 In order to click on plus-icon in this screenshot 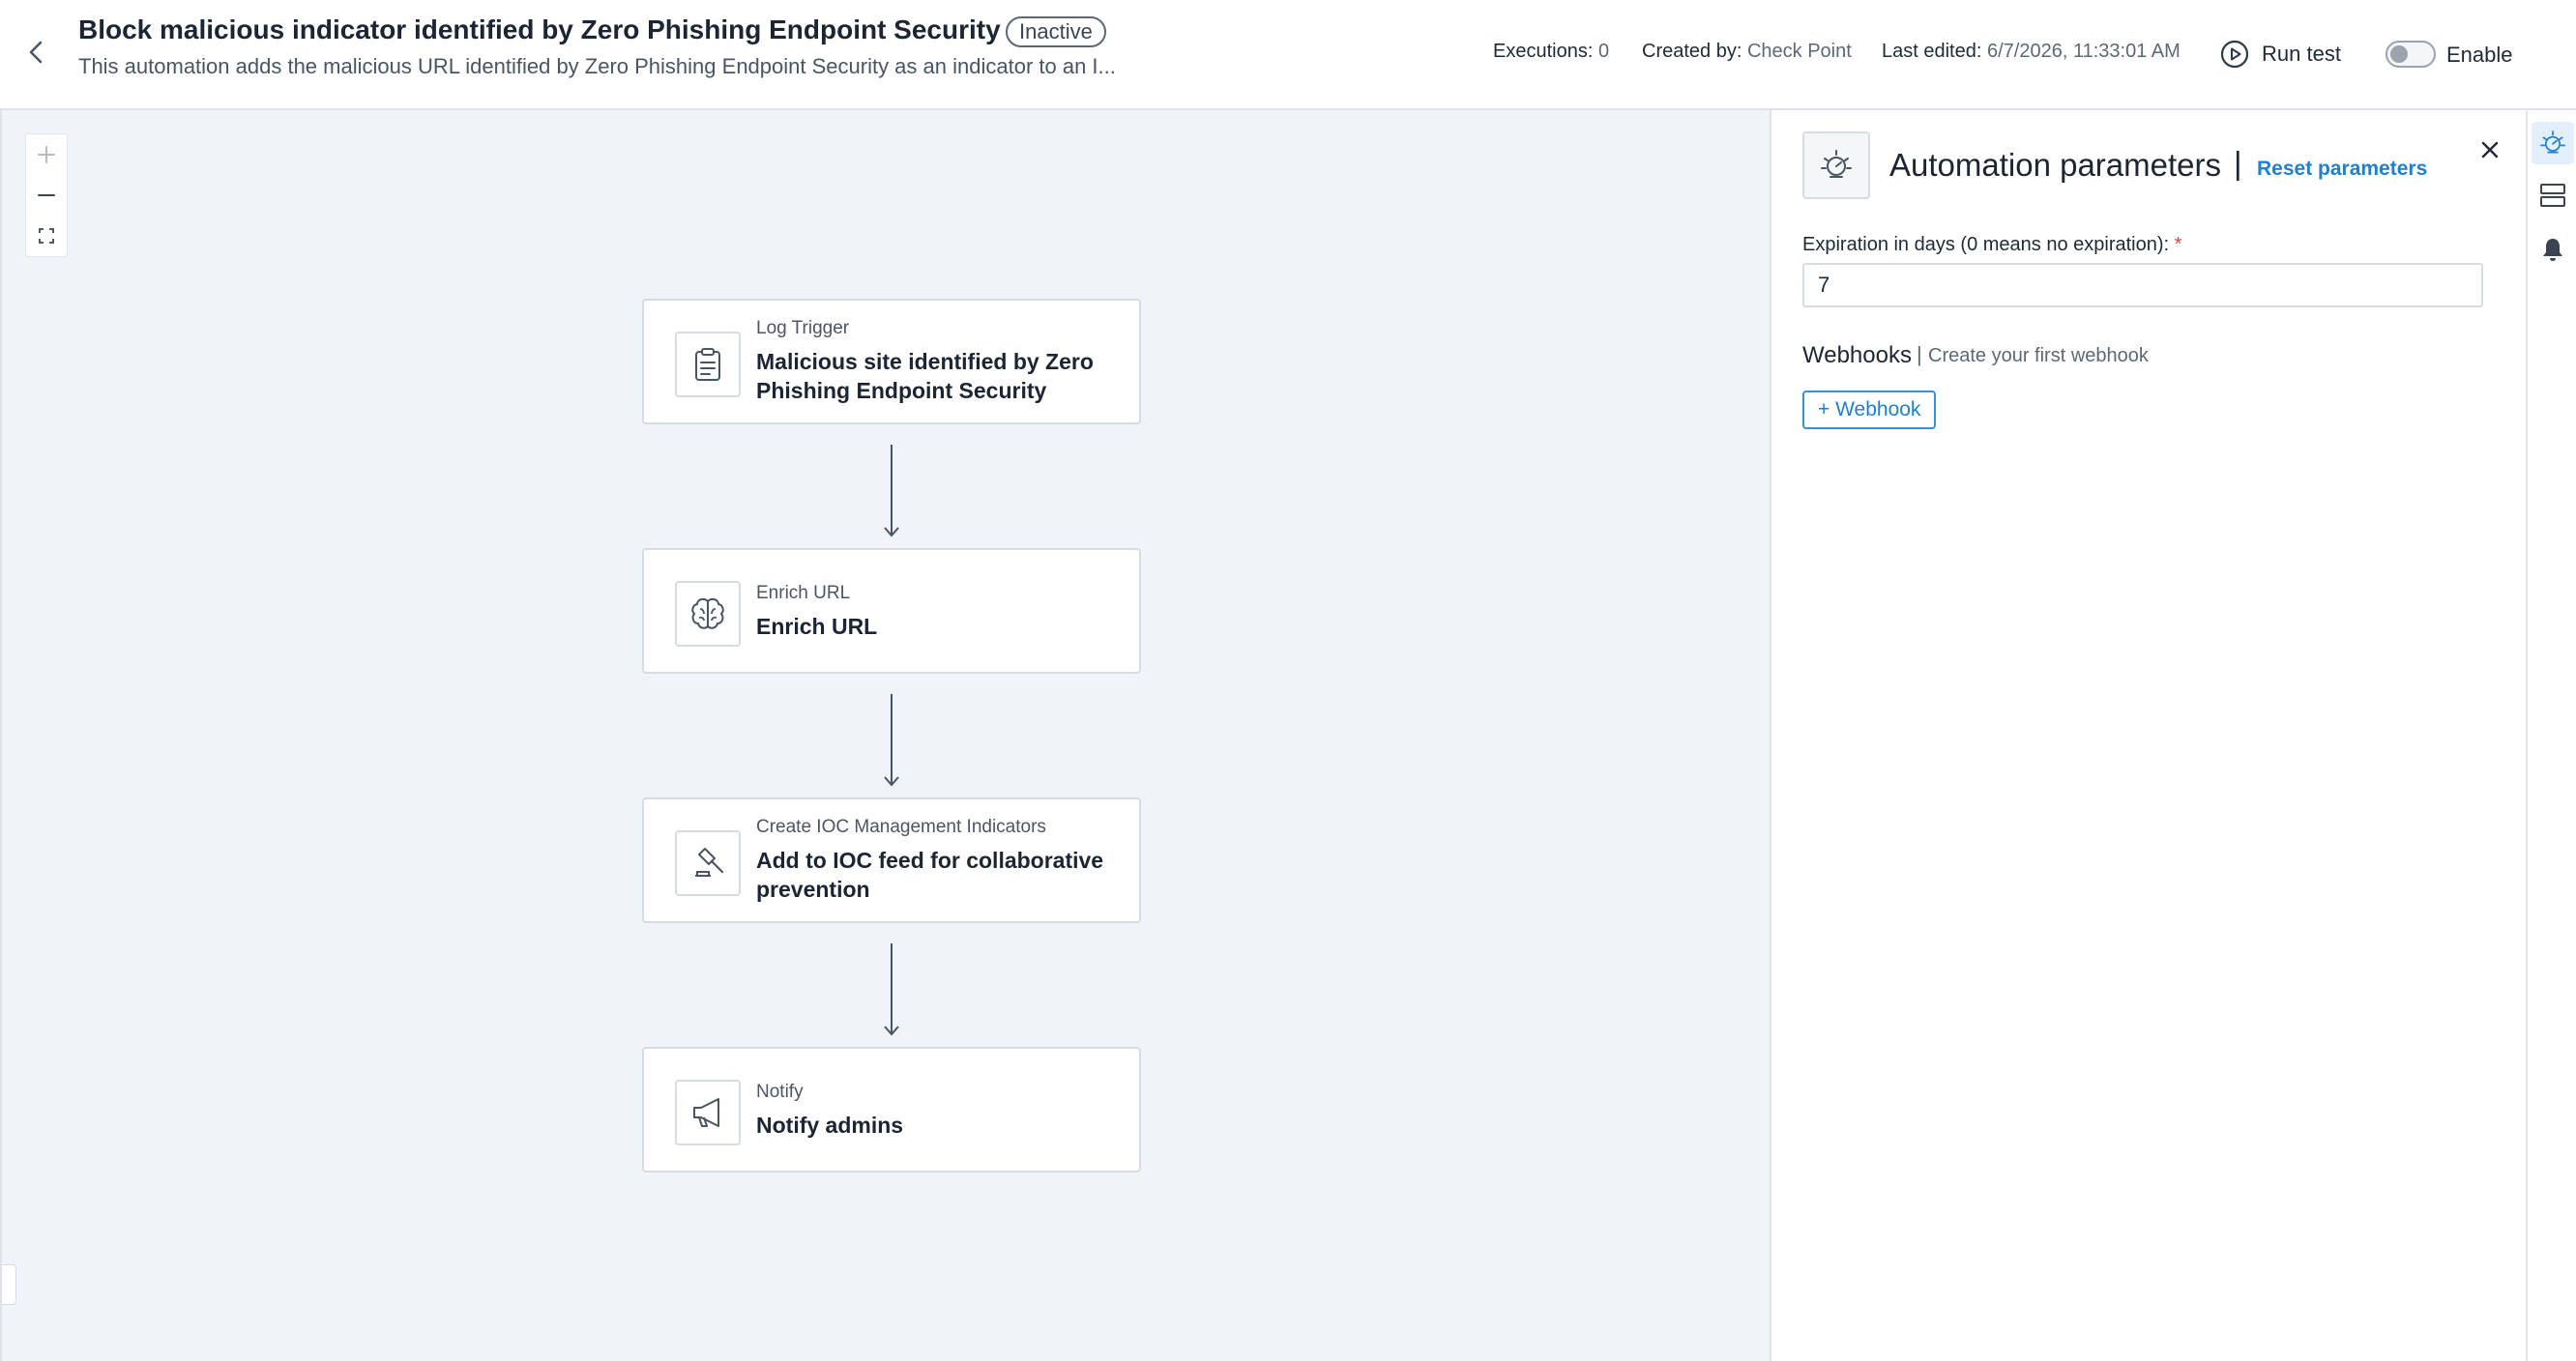, I will do `click(46, 154)`.